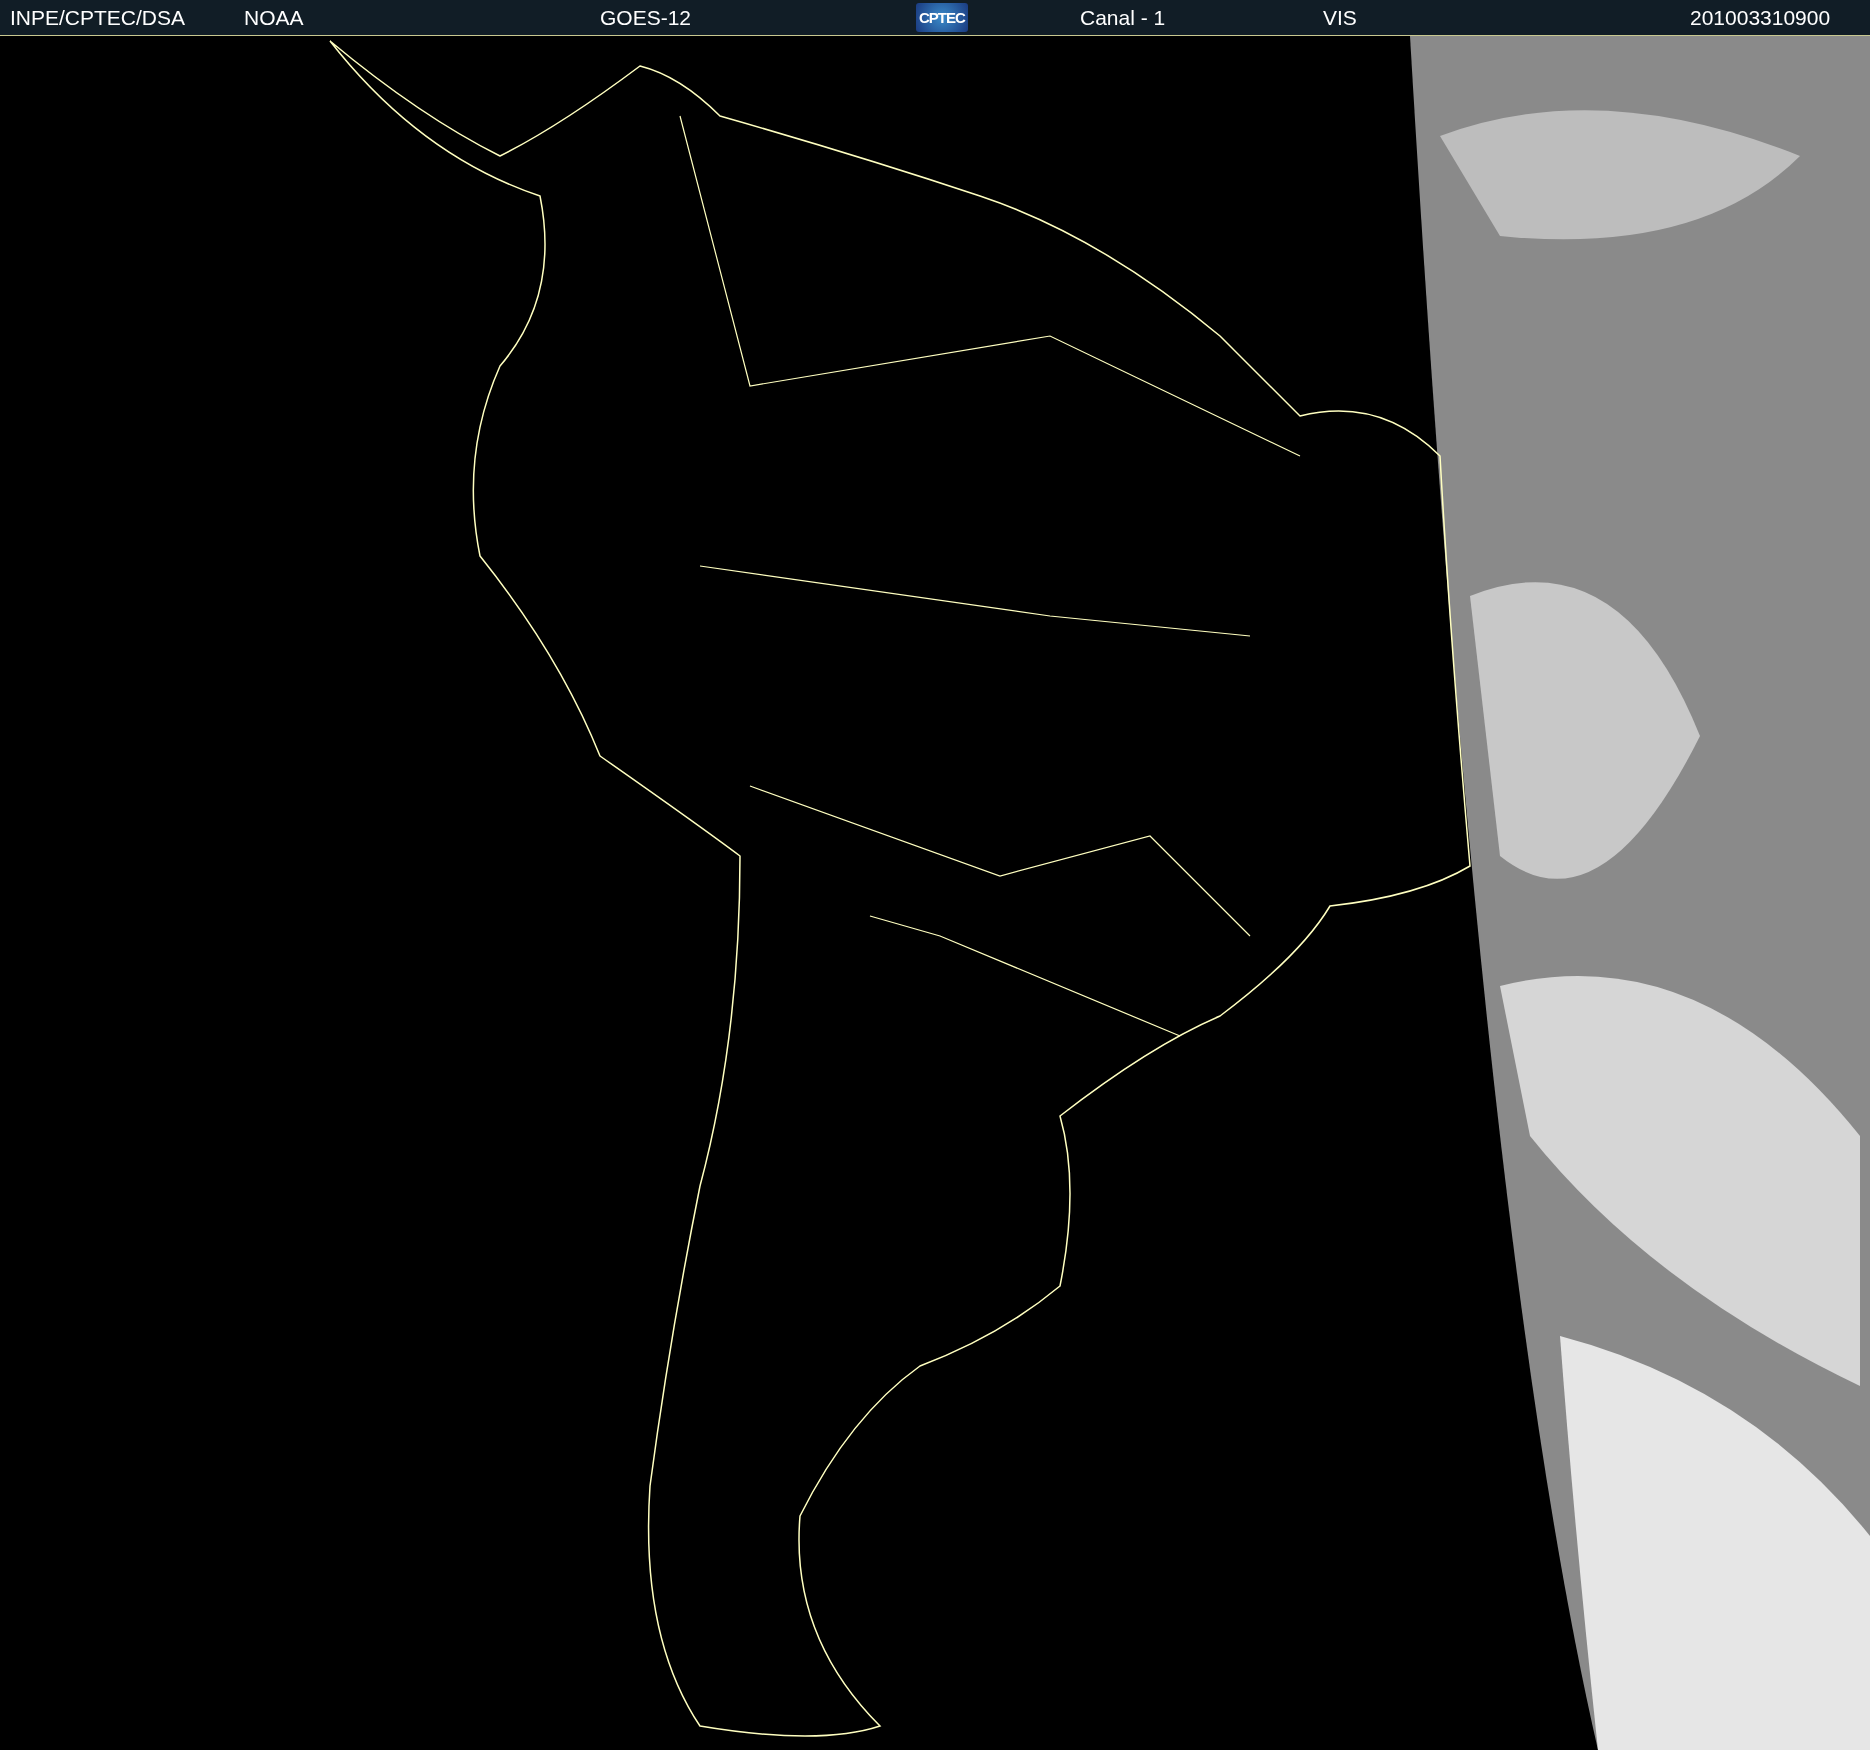 The image size is (1870, 1750). What do you see at coordinates (1340, 17) in the screenshot?
I see `header-text: VIS` at bounding box center [1340, 17].